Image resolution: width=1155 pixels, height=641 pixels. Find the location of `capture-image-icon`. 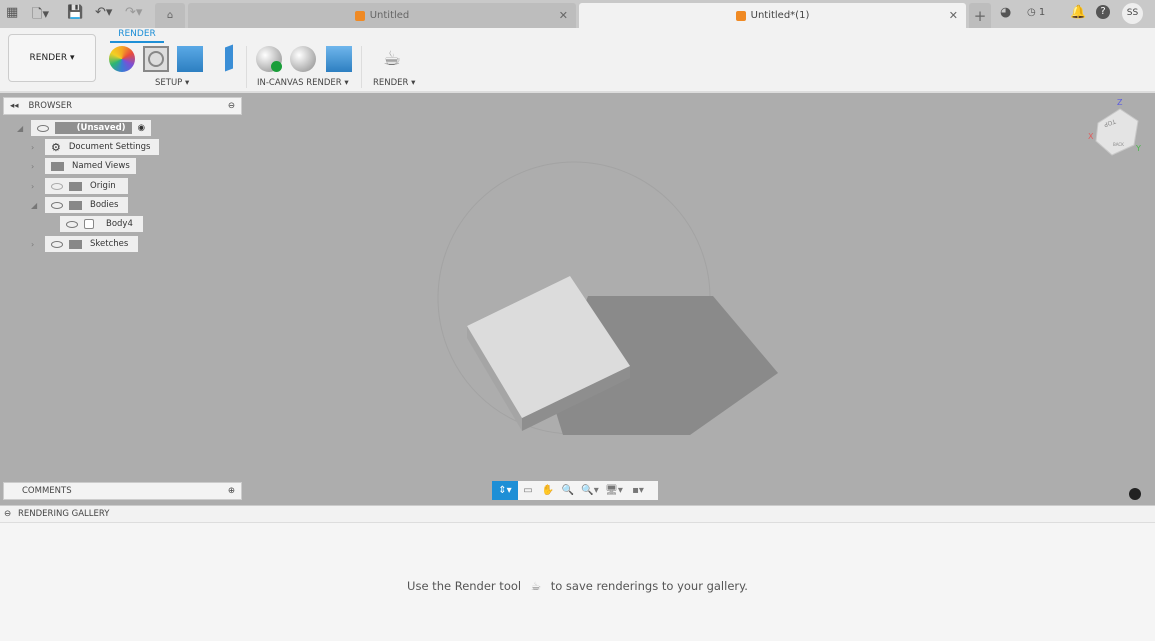

capture-image-icon is located at coordinates (339, 59).